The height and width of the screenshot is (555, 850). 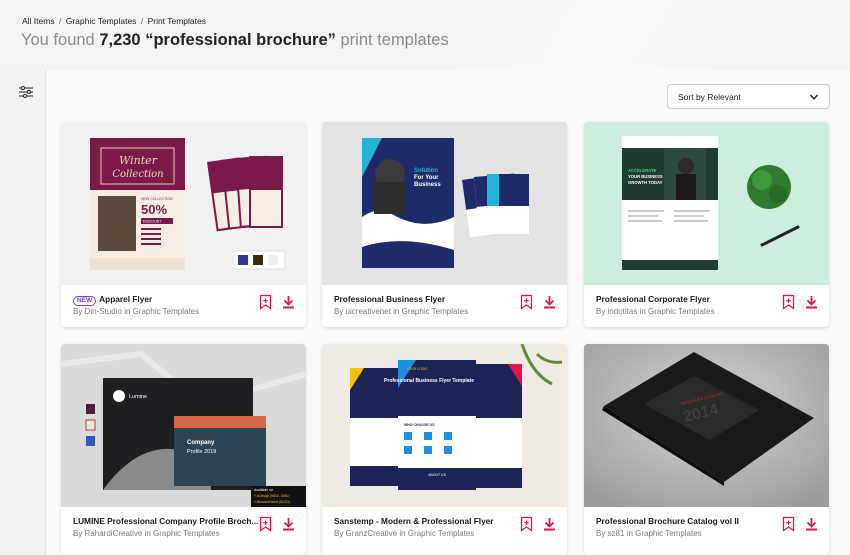 What do you see at coordinates (814, 97) in the screenshot?
I see `chevron-down-icon` at bounding box center [814, 97].